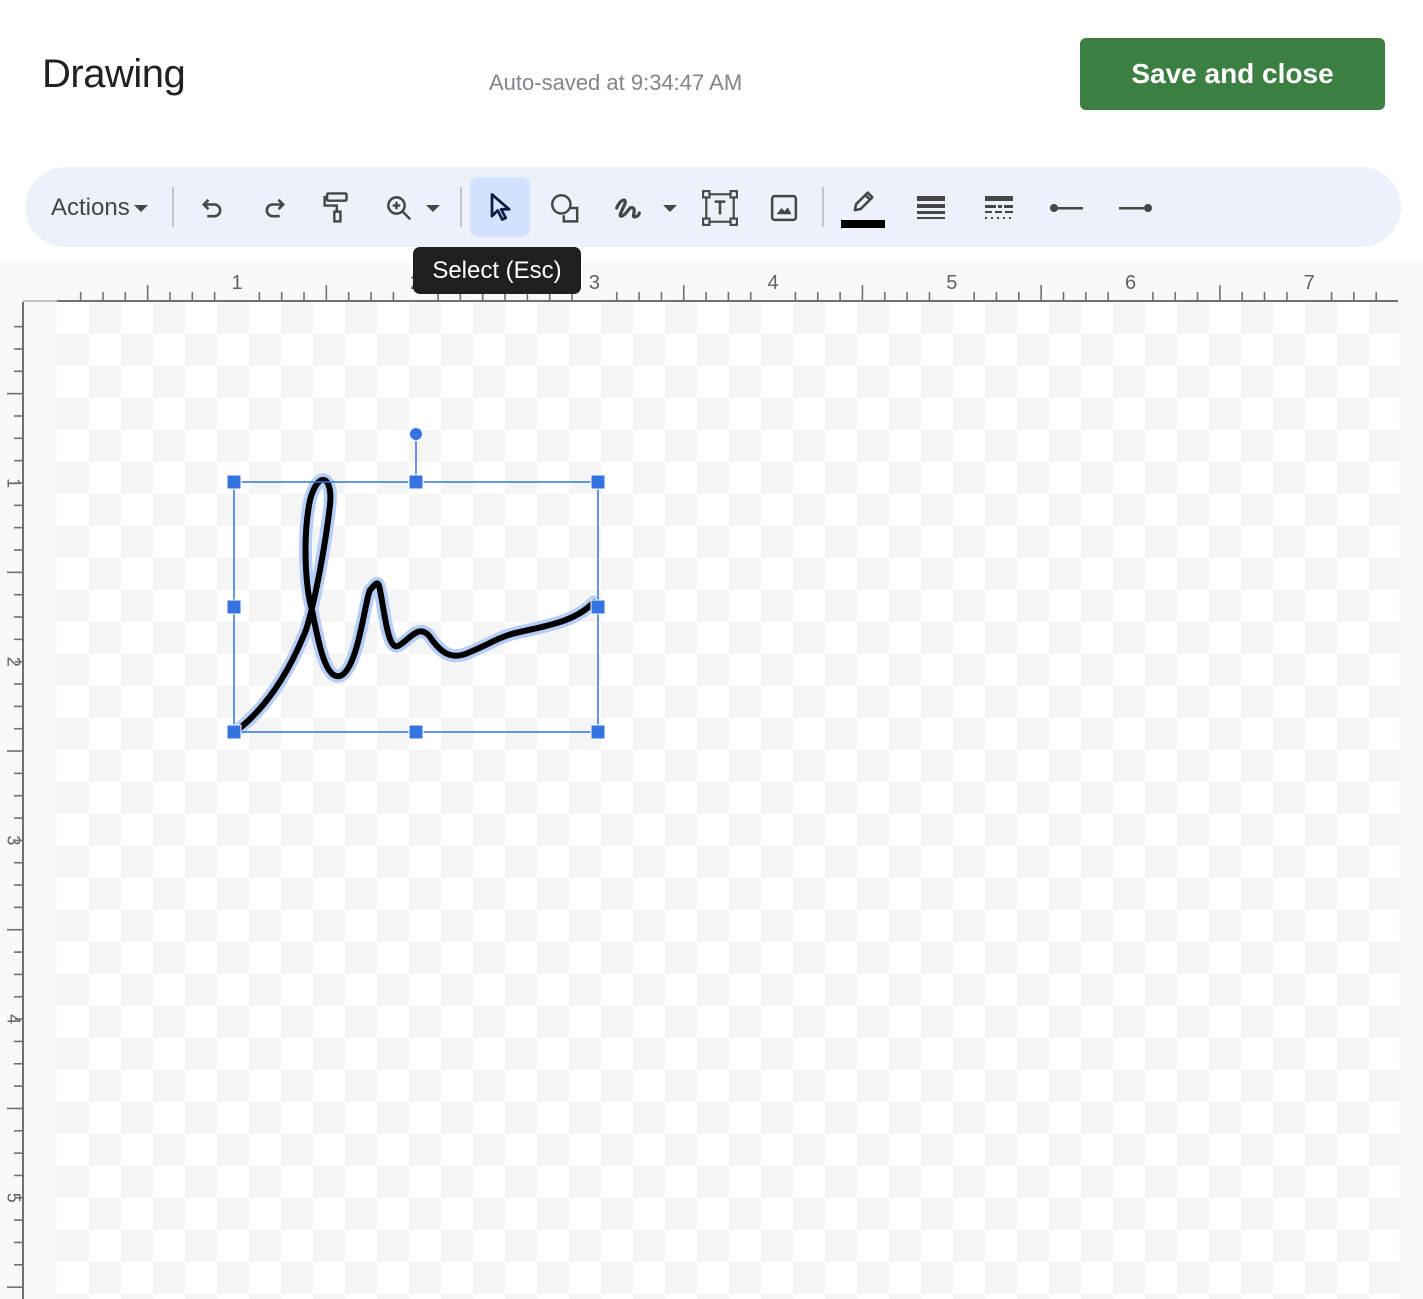  I want to click on rotate-handle, so click(416, 434).